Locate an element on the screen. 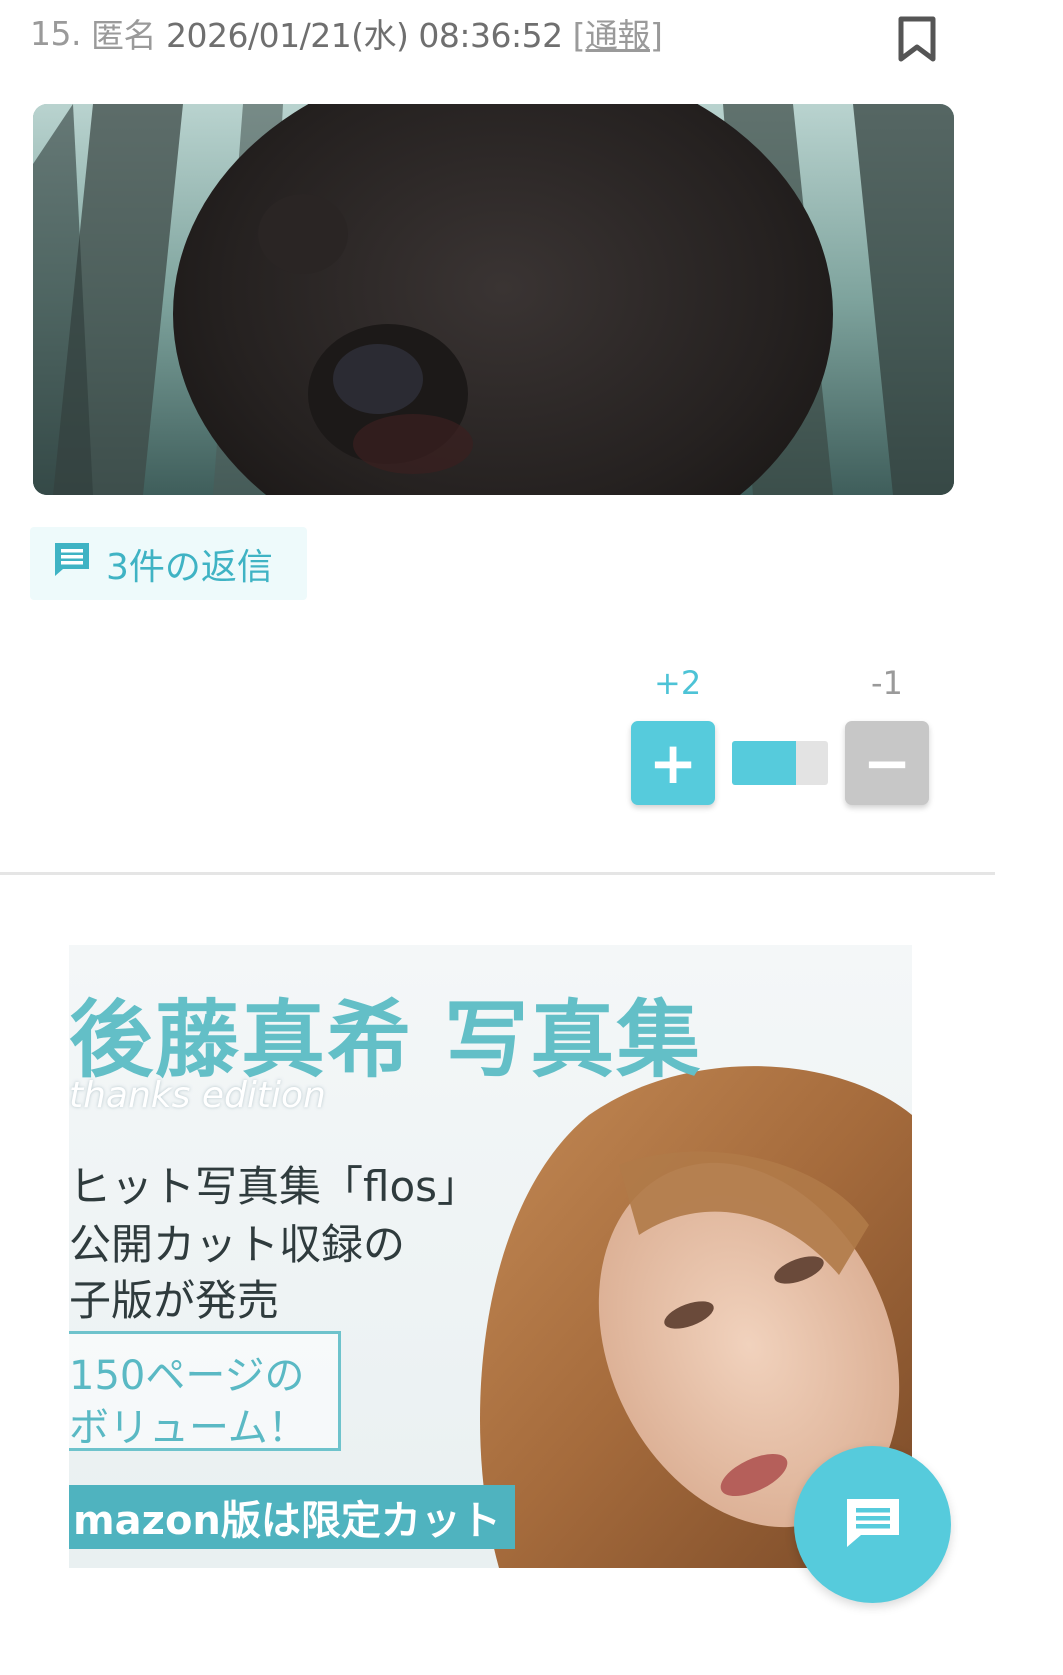 Image resolution: width=1063 pixels, height=1675 pixels. minus-vote-count: -1 is located at coordinates (887, 683).